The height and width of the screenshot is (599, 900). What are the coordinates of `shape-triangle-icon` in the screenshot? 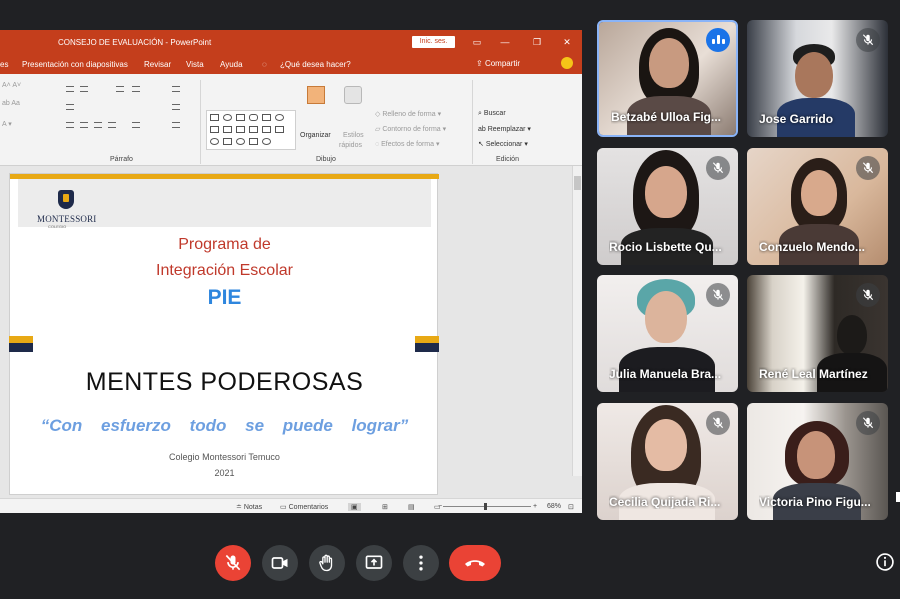 It's located at (214, 129).